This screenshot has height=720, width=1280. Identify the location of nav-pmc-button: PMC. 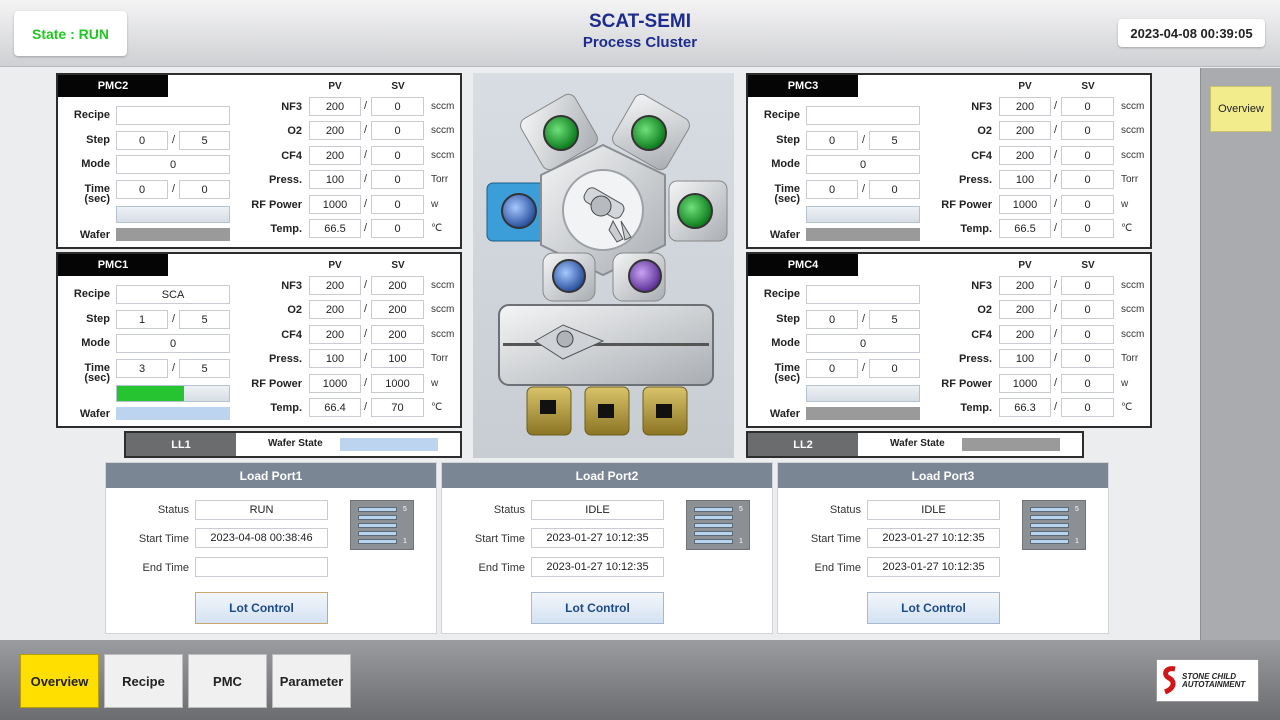
(227, 681).